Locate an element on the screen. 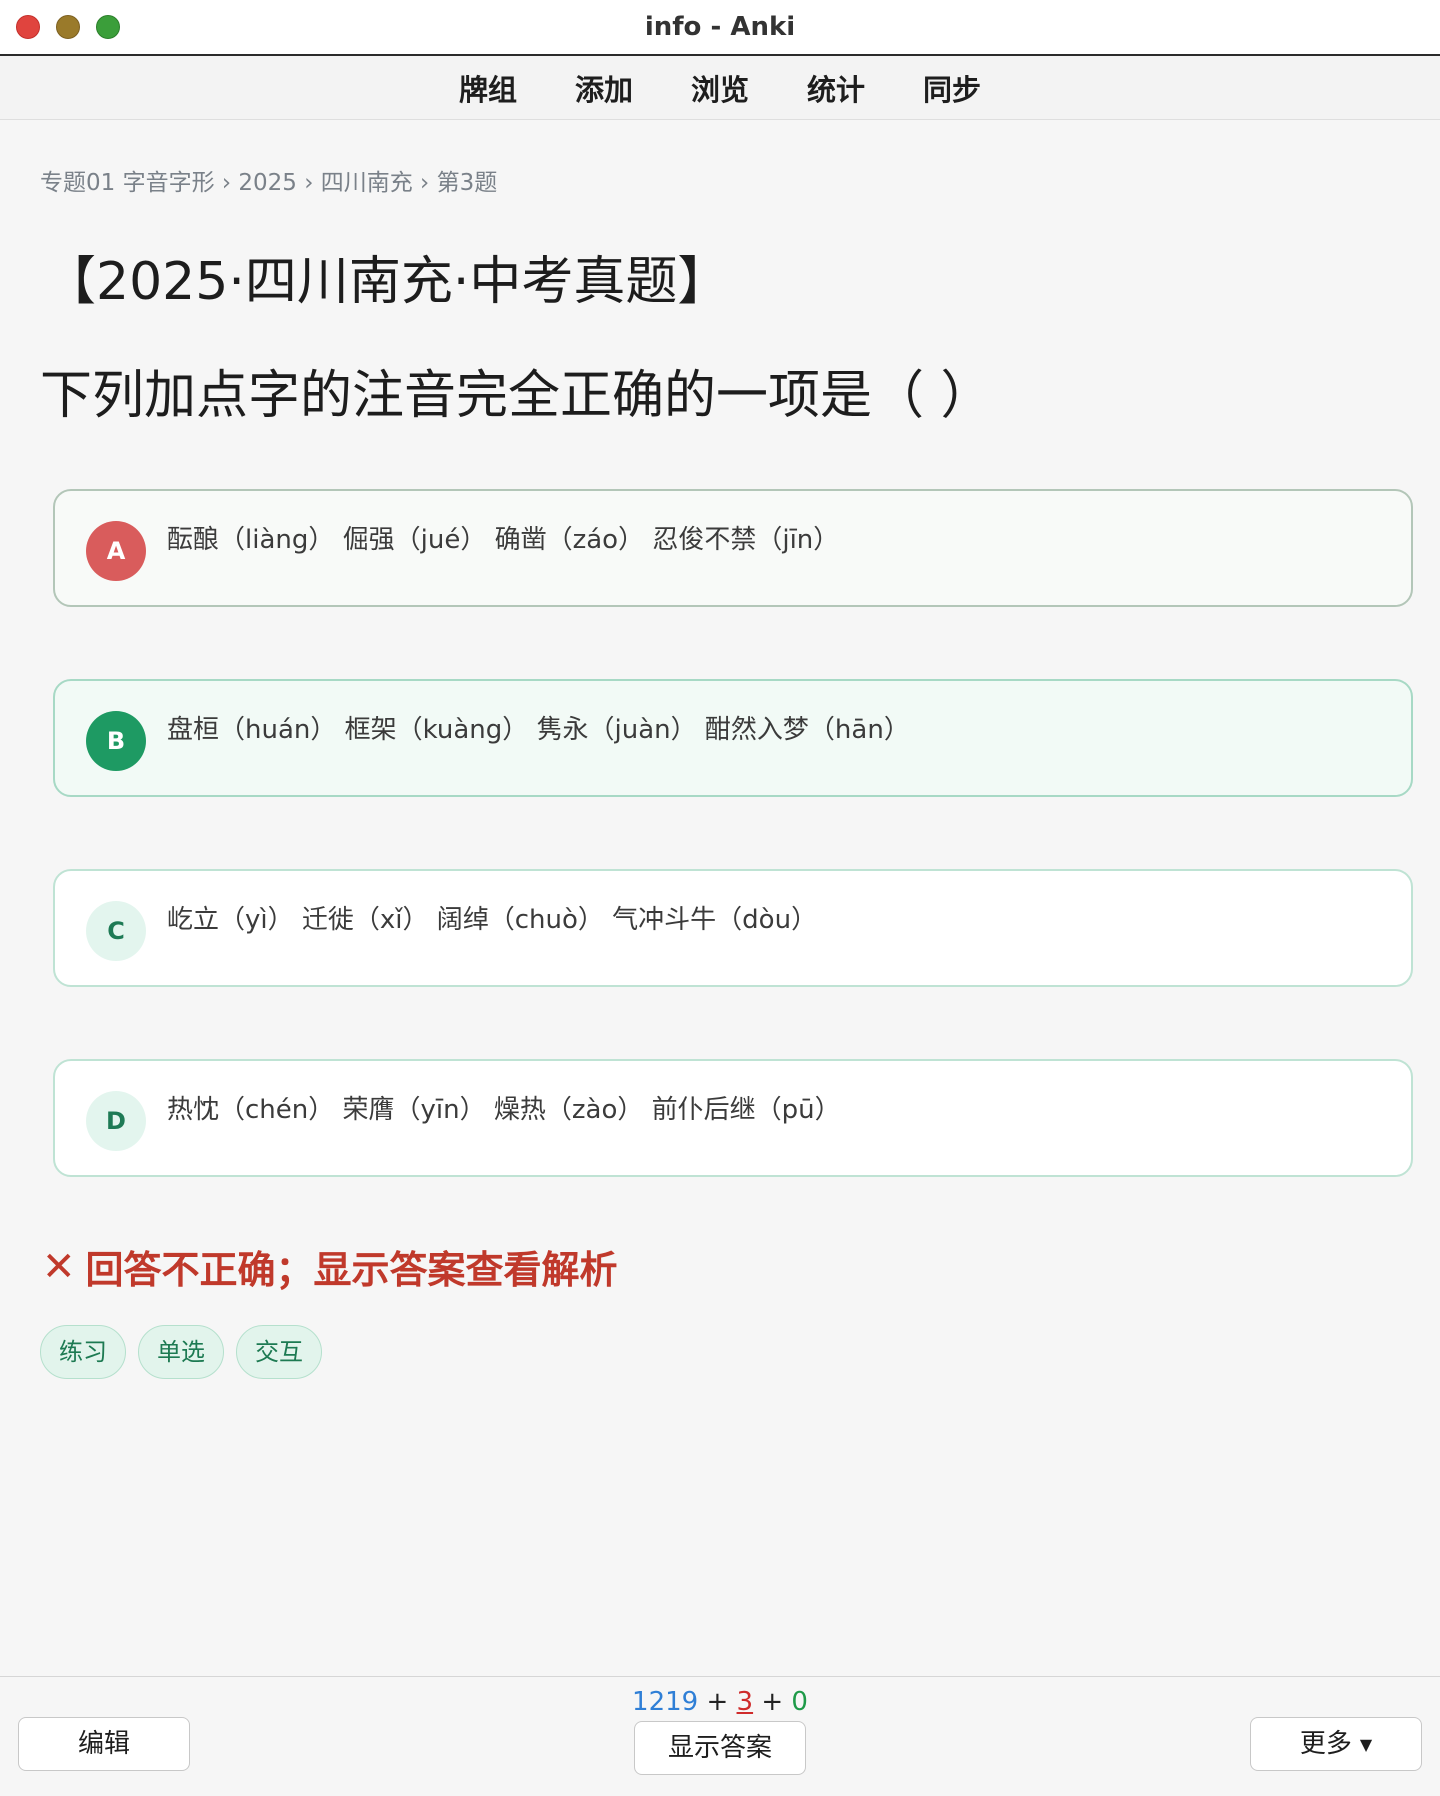  toolbar-browse: 浏览 is located at coordinates (720, 88).